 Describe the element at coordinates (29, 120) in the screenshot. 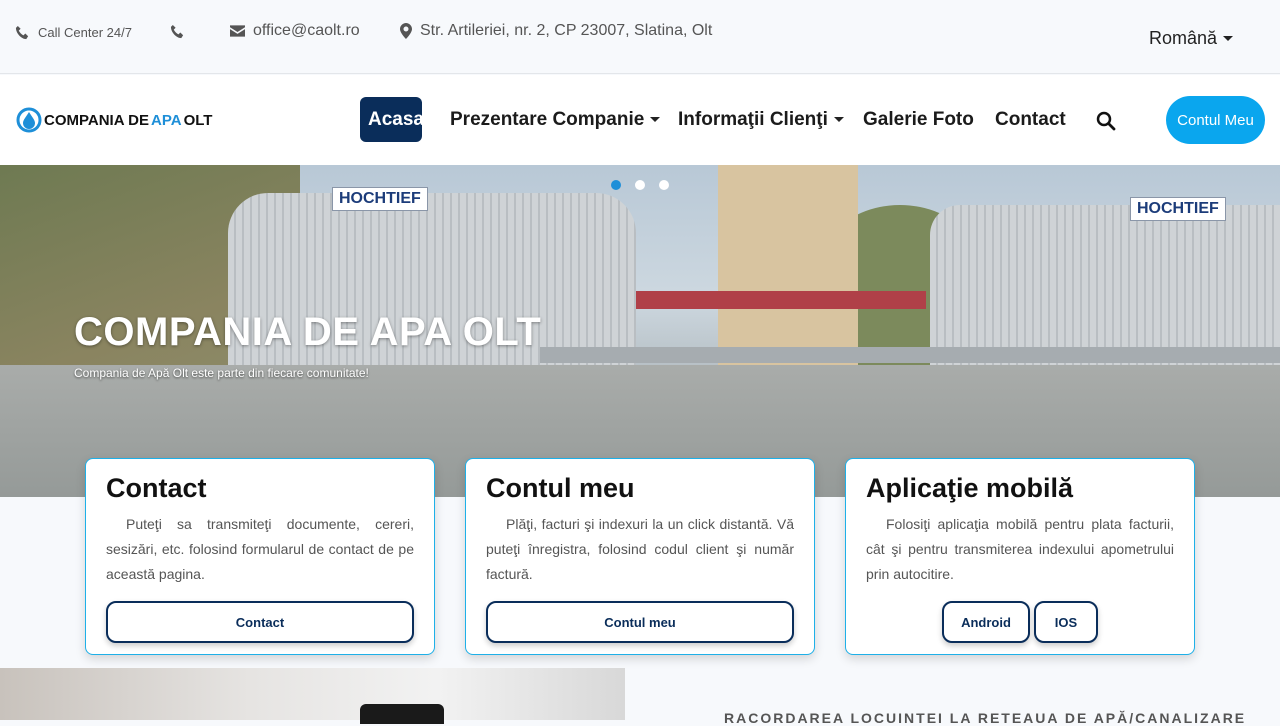

I see `water-drop-logo-icon` at that location.